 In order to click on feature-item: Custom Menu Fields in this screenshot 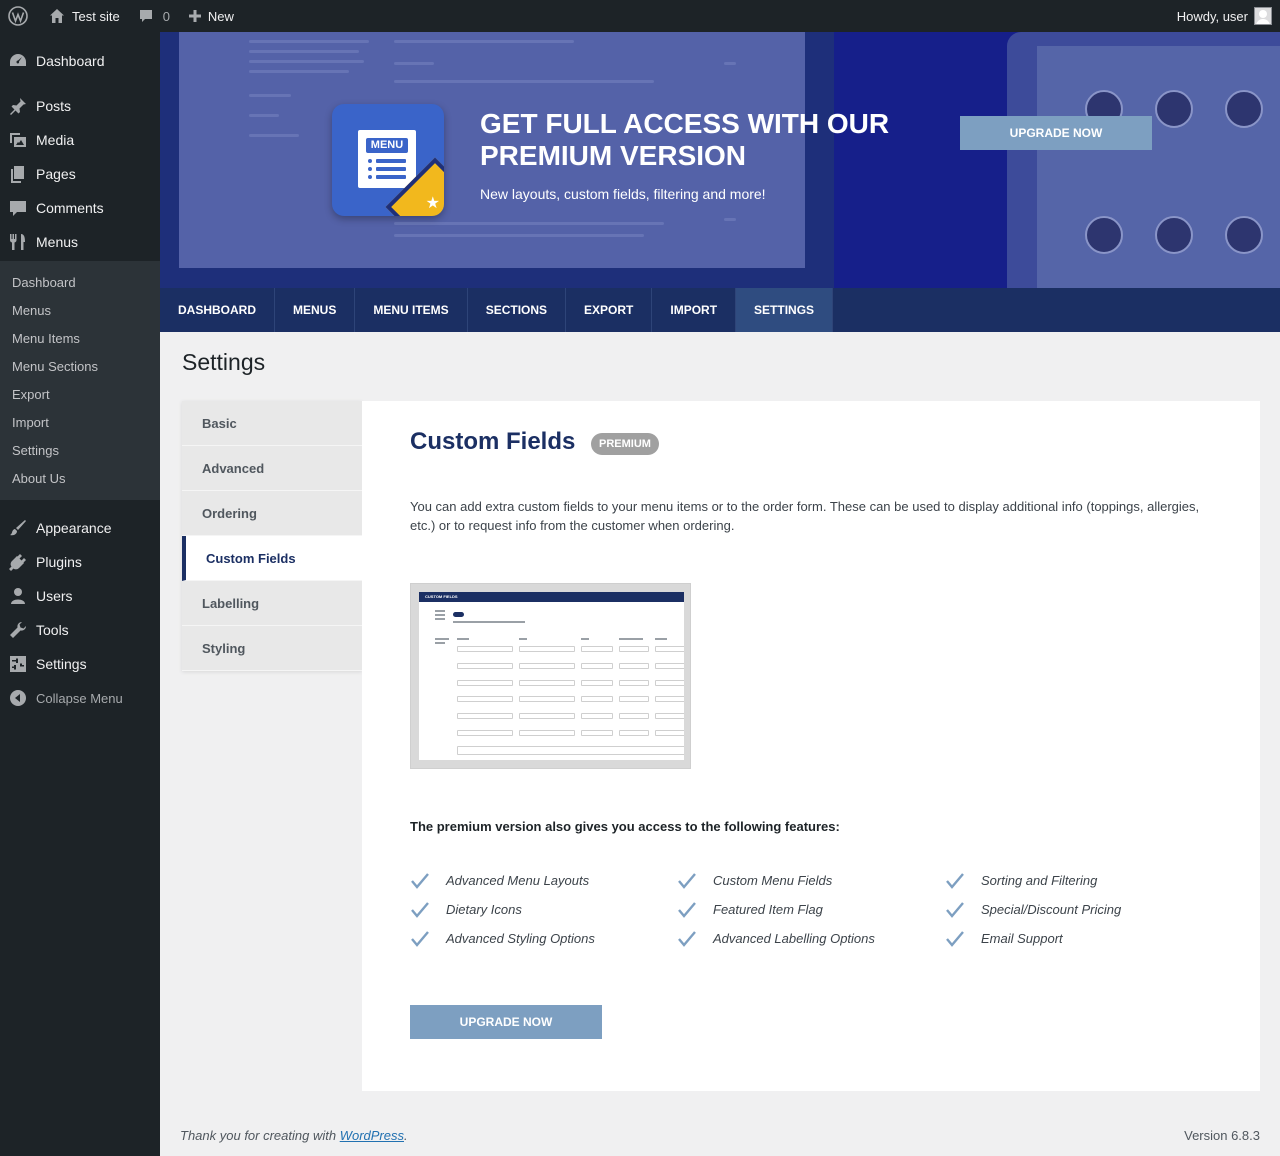, I will do `click(811, 880)`.